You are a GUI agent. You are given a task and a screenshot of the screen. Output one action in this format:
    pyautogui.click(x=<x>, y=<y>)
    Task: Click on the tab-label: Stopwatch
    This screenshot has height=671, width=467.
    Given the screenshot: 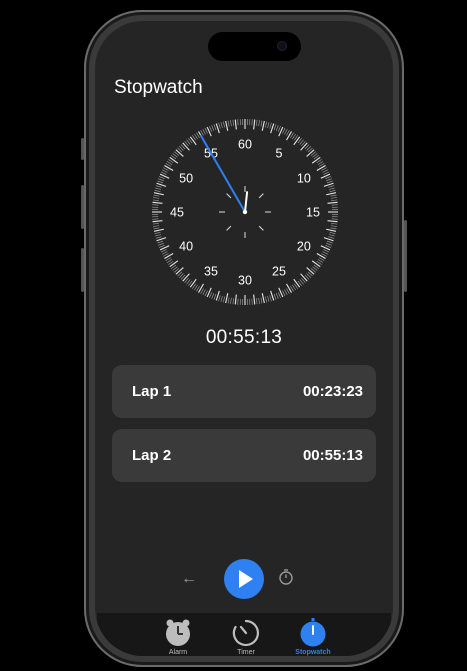 What is the action you would take?
    pyautogui.click(x=313, y=652)
    